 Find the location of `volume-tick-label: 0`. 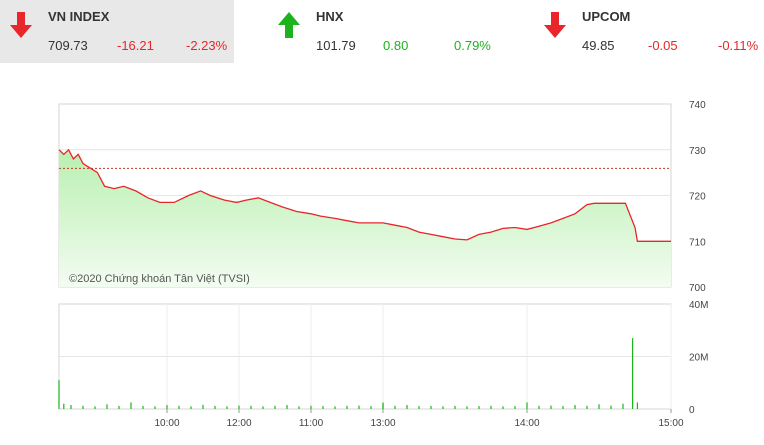

volume-tick-label: 0 is located at coordinates (692, 410).